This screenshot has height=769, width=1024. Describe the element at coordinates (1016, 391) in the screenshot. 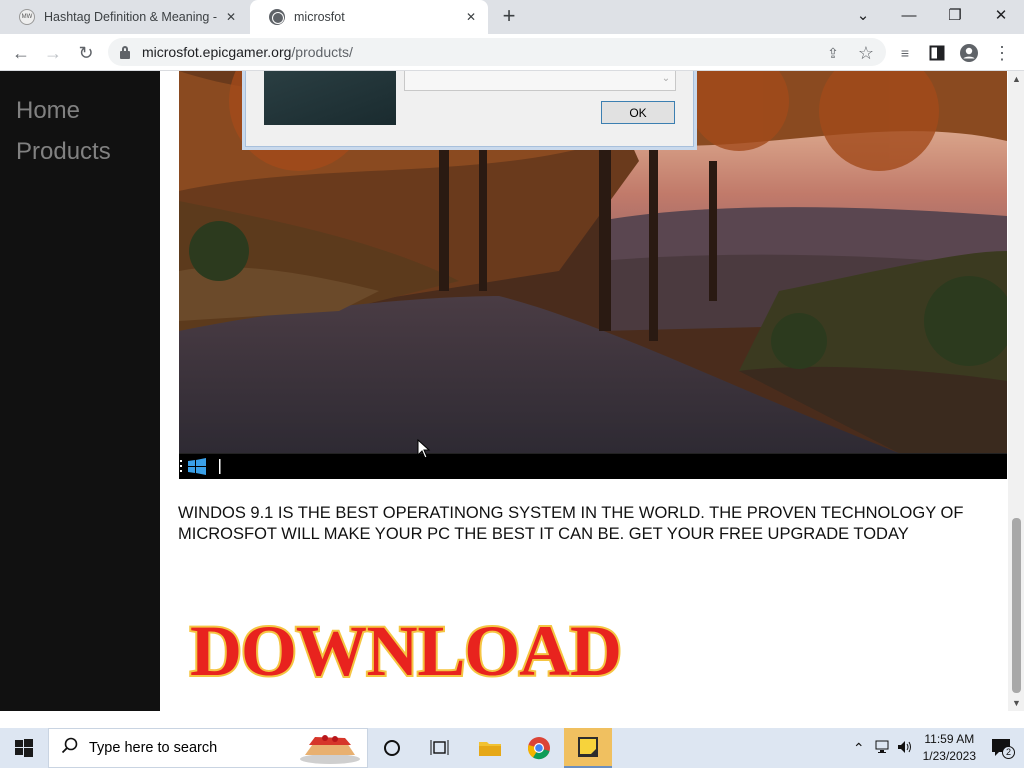

I see `vertical-scrollbar: ▲ ▼` at that location.